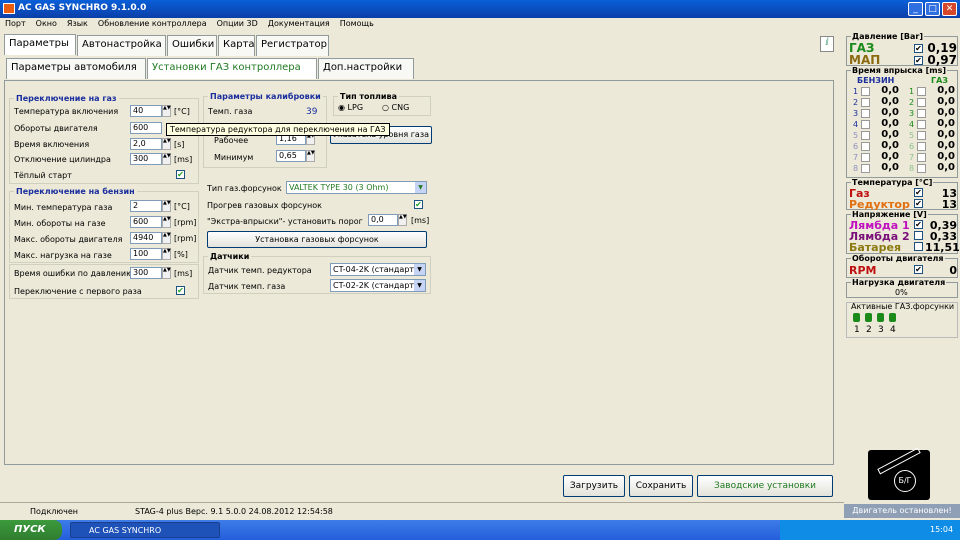 The width and height of the screenshot is (960, 540). I want to click on tab-extra-settings: Доп.настройки, so click(366, 68).